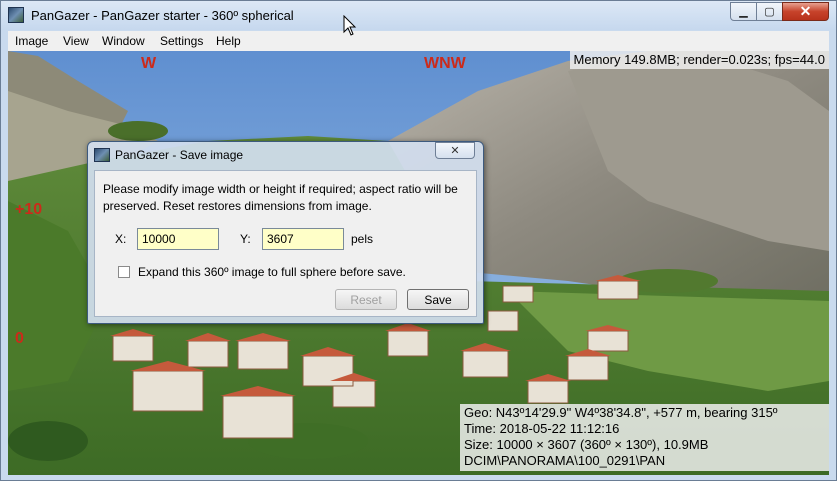 The image size is (837, 481). Describe the element at coordinates (19, 338) in the screenshot. I see `elevation-label-zero: 0` at that location.